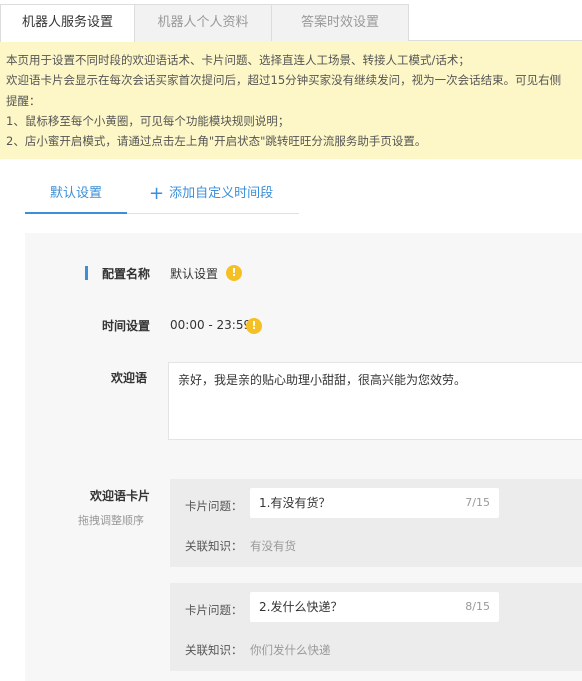 The height and width of the screenshot is (681, 582). What do you see at coordinates (221, 193) in the screenshot?
I see `add-custom-period-label: 添加自定义时间段` at bounding box center [221, 193].